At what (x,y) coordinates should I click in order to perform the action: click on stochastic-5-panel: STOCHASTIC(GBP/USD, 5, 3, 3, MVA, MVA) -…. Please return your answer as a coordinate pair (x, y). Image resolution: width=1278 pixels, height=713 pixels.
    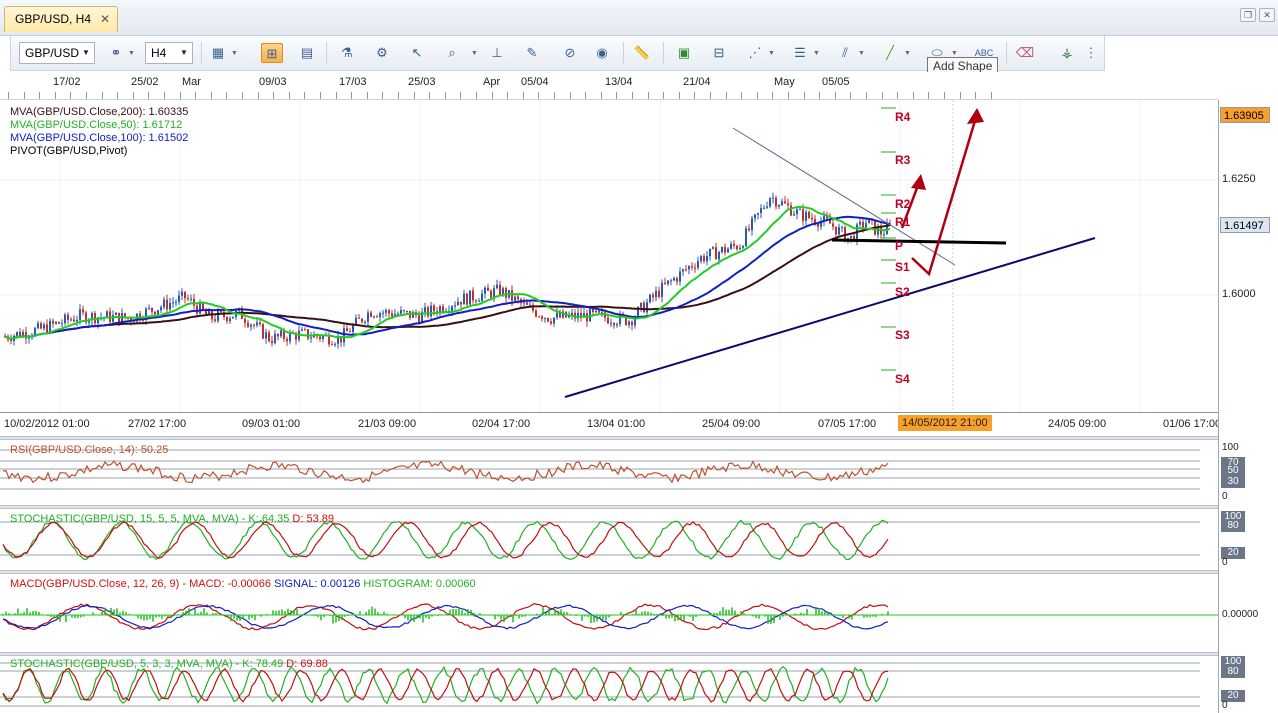
    Looking at the image, I should click on (609, 685).